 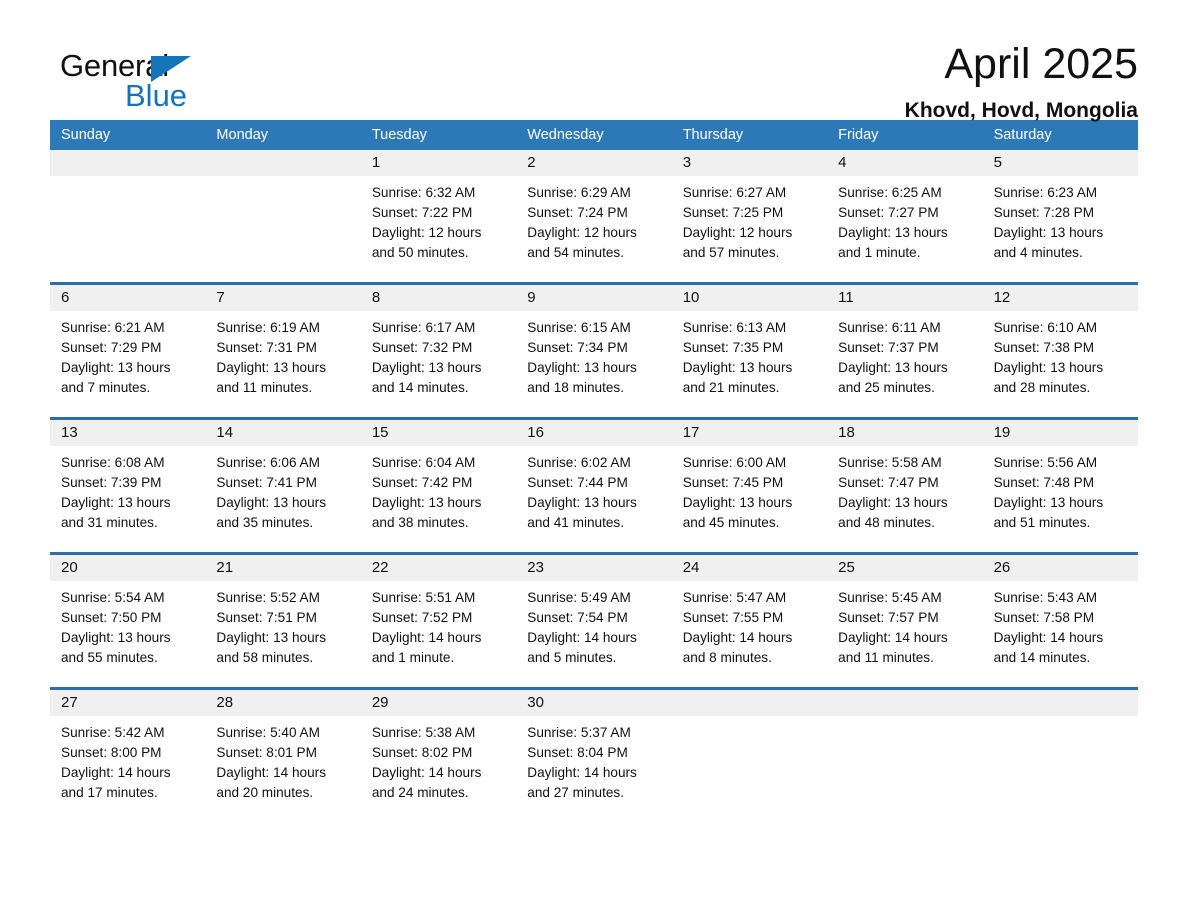 What do you see at coordinates (266, 752) in the screenshot?
I see `sunset-text: Sunset: 8:01 PM` at bounding box center [266, 752].